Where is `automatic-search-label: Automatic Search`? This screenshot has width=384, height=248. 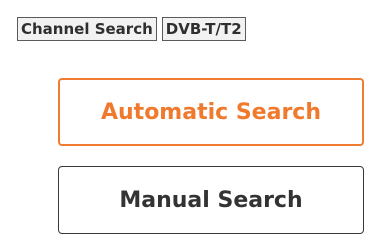 automatic-search-label: Automatic Search is located at coordinates (210, 112).